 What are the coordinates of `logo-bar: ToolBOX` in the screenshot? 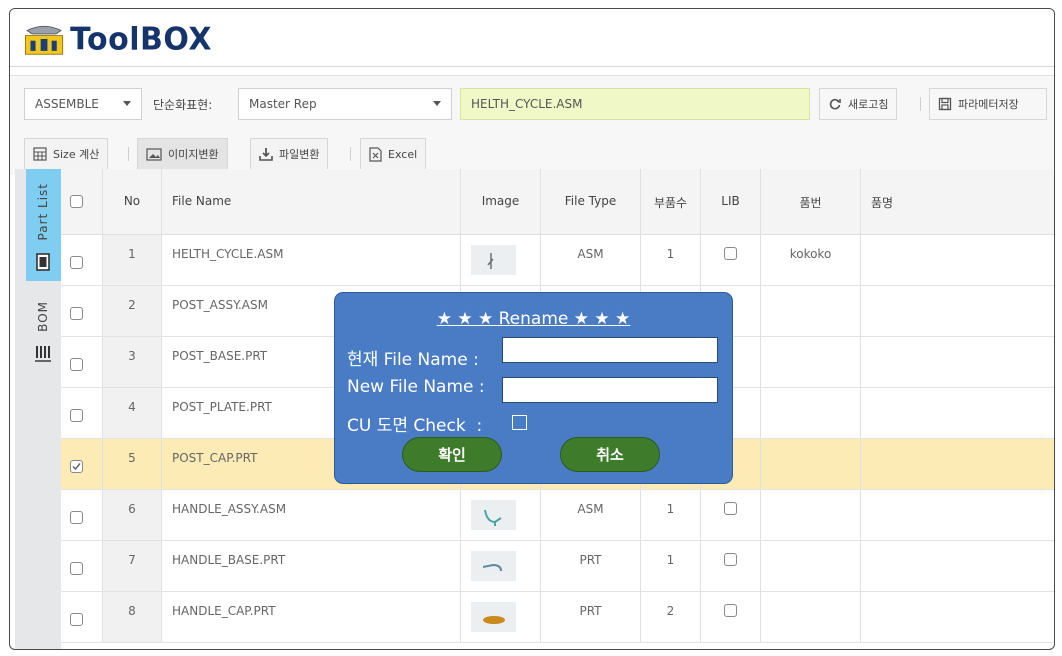 It's located at (532, 38).